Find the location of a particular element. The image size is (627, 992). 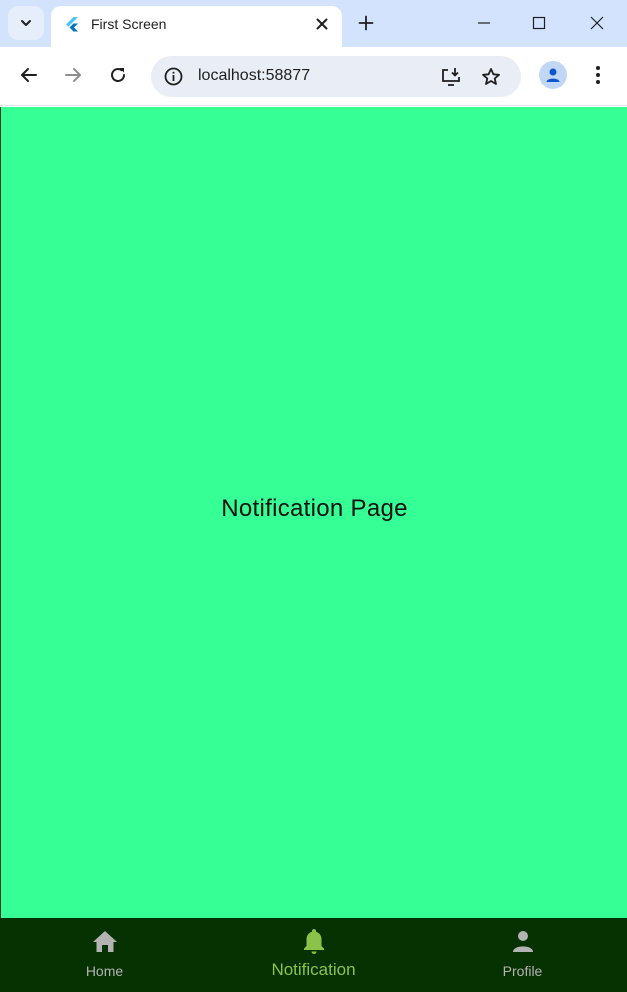

minimize-button is located at coordinates (484, 23).